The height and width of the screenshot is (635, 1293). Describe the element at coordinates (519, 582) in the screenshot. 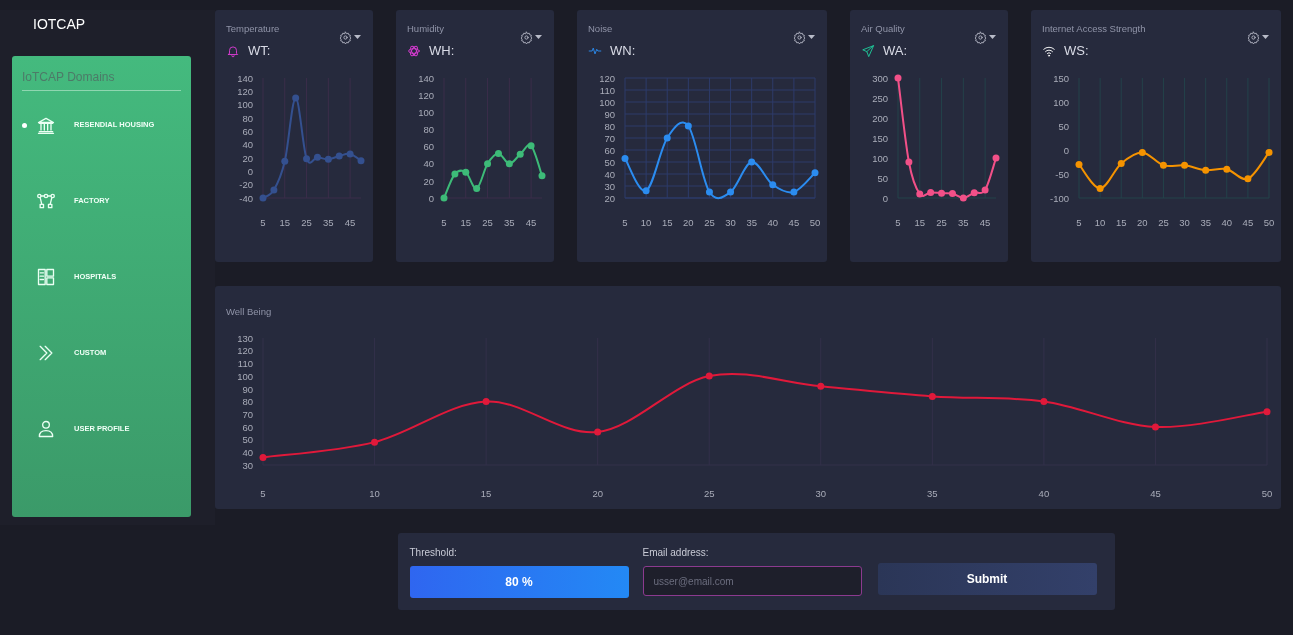

I see `threshold-button: 80 %` at that location.